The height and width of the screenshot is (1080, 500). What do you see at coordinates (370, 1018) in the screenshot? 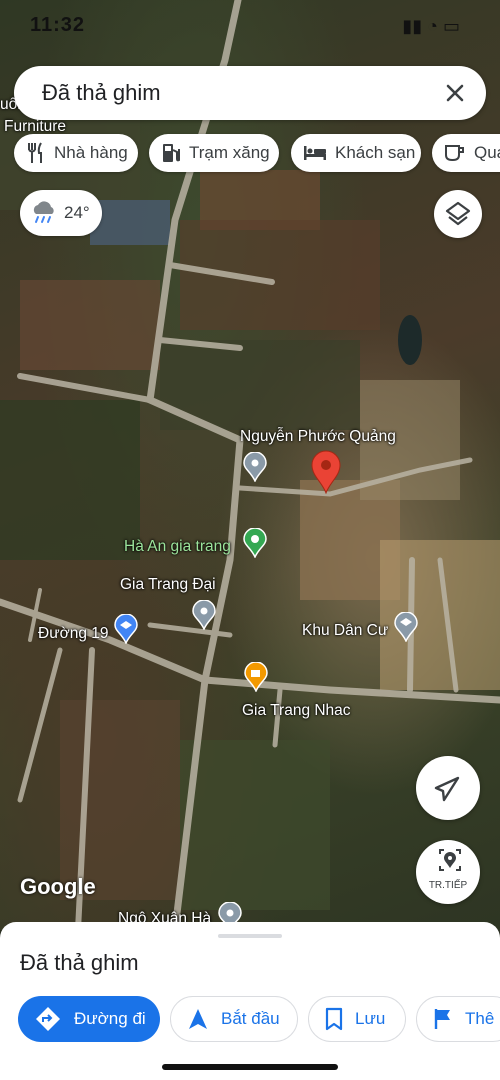
I see `save-label: Lưu` at bounding box center [370, 1018].